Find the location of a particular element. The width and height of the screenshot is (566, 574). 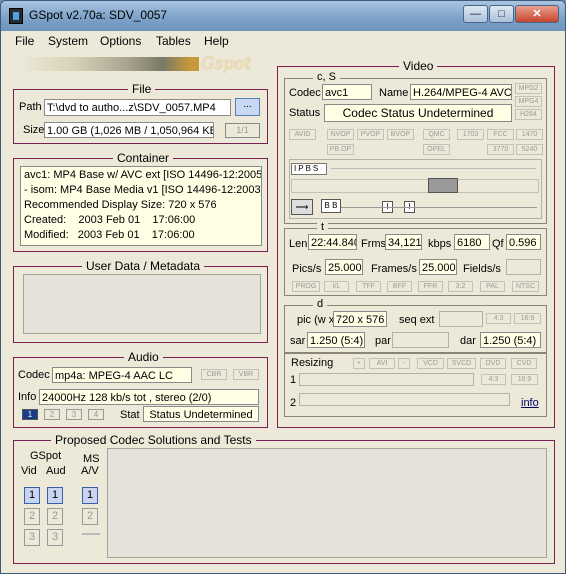

sar-field: 1.250 (5:4) is located at coordinates (336, 340).